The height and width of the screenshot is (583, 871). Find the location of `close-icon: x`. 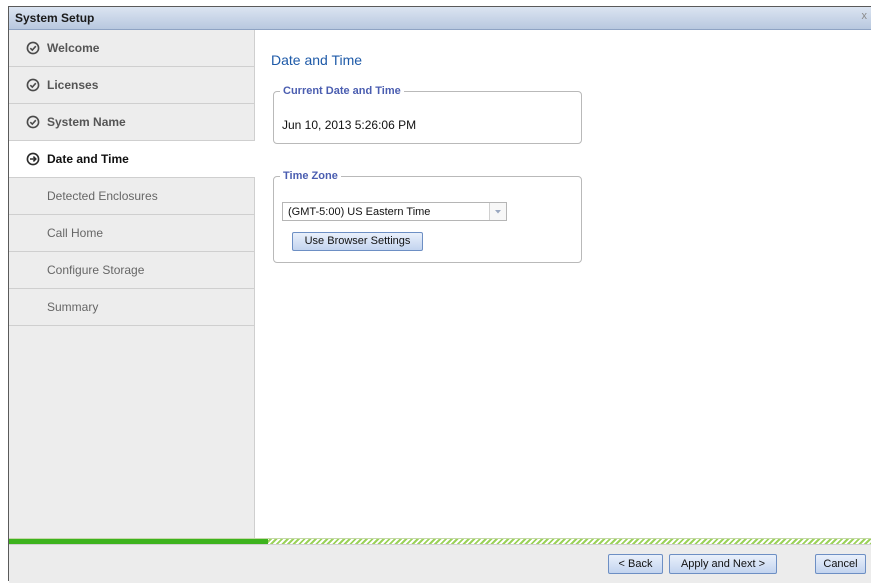

close-icon: x is located at coordinates (865, 16).